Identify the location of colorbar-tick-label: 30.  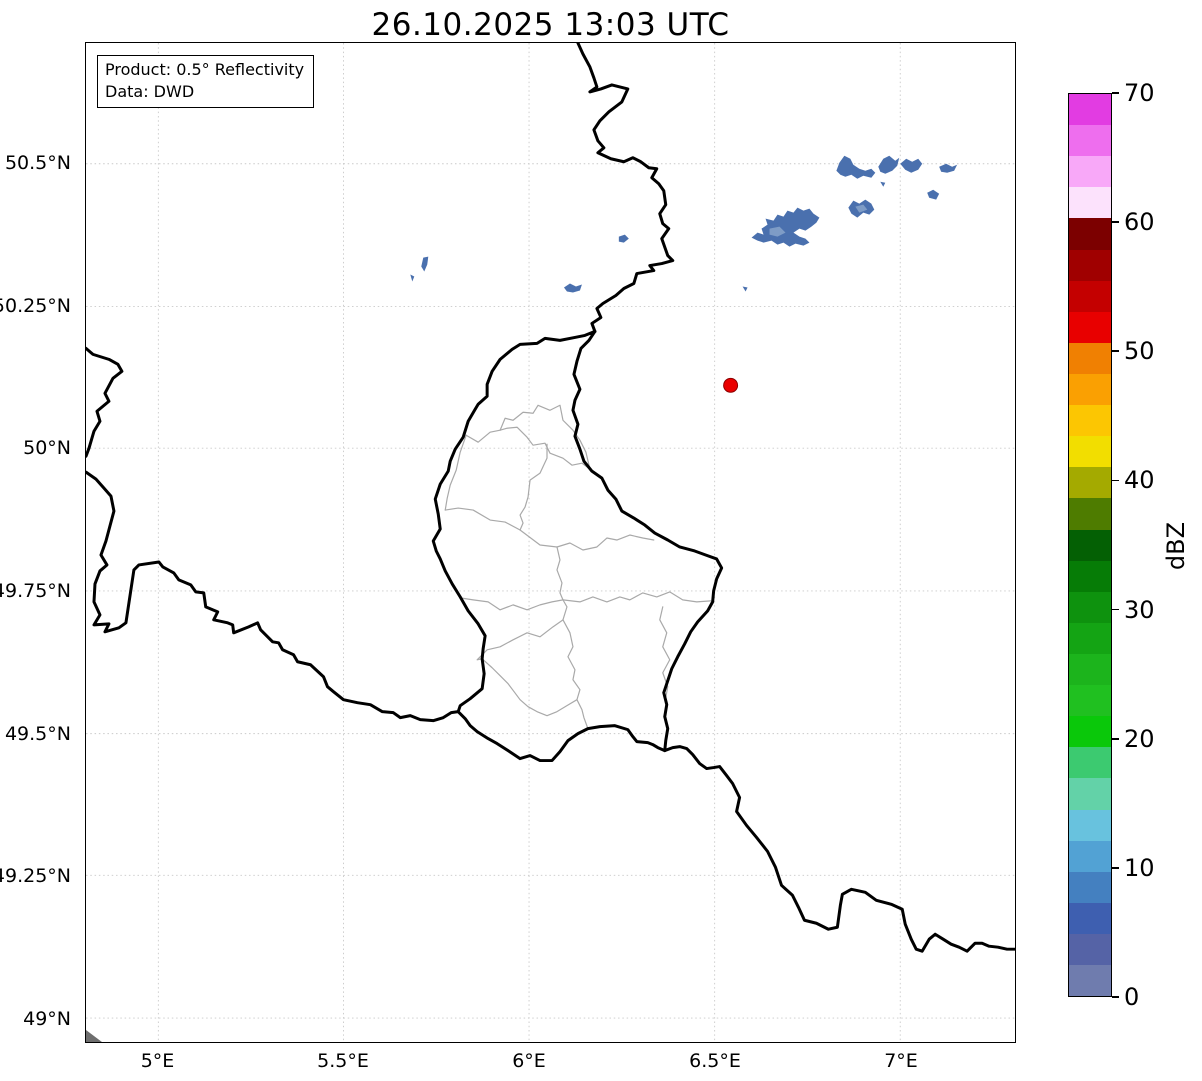
(1139, 609).